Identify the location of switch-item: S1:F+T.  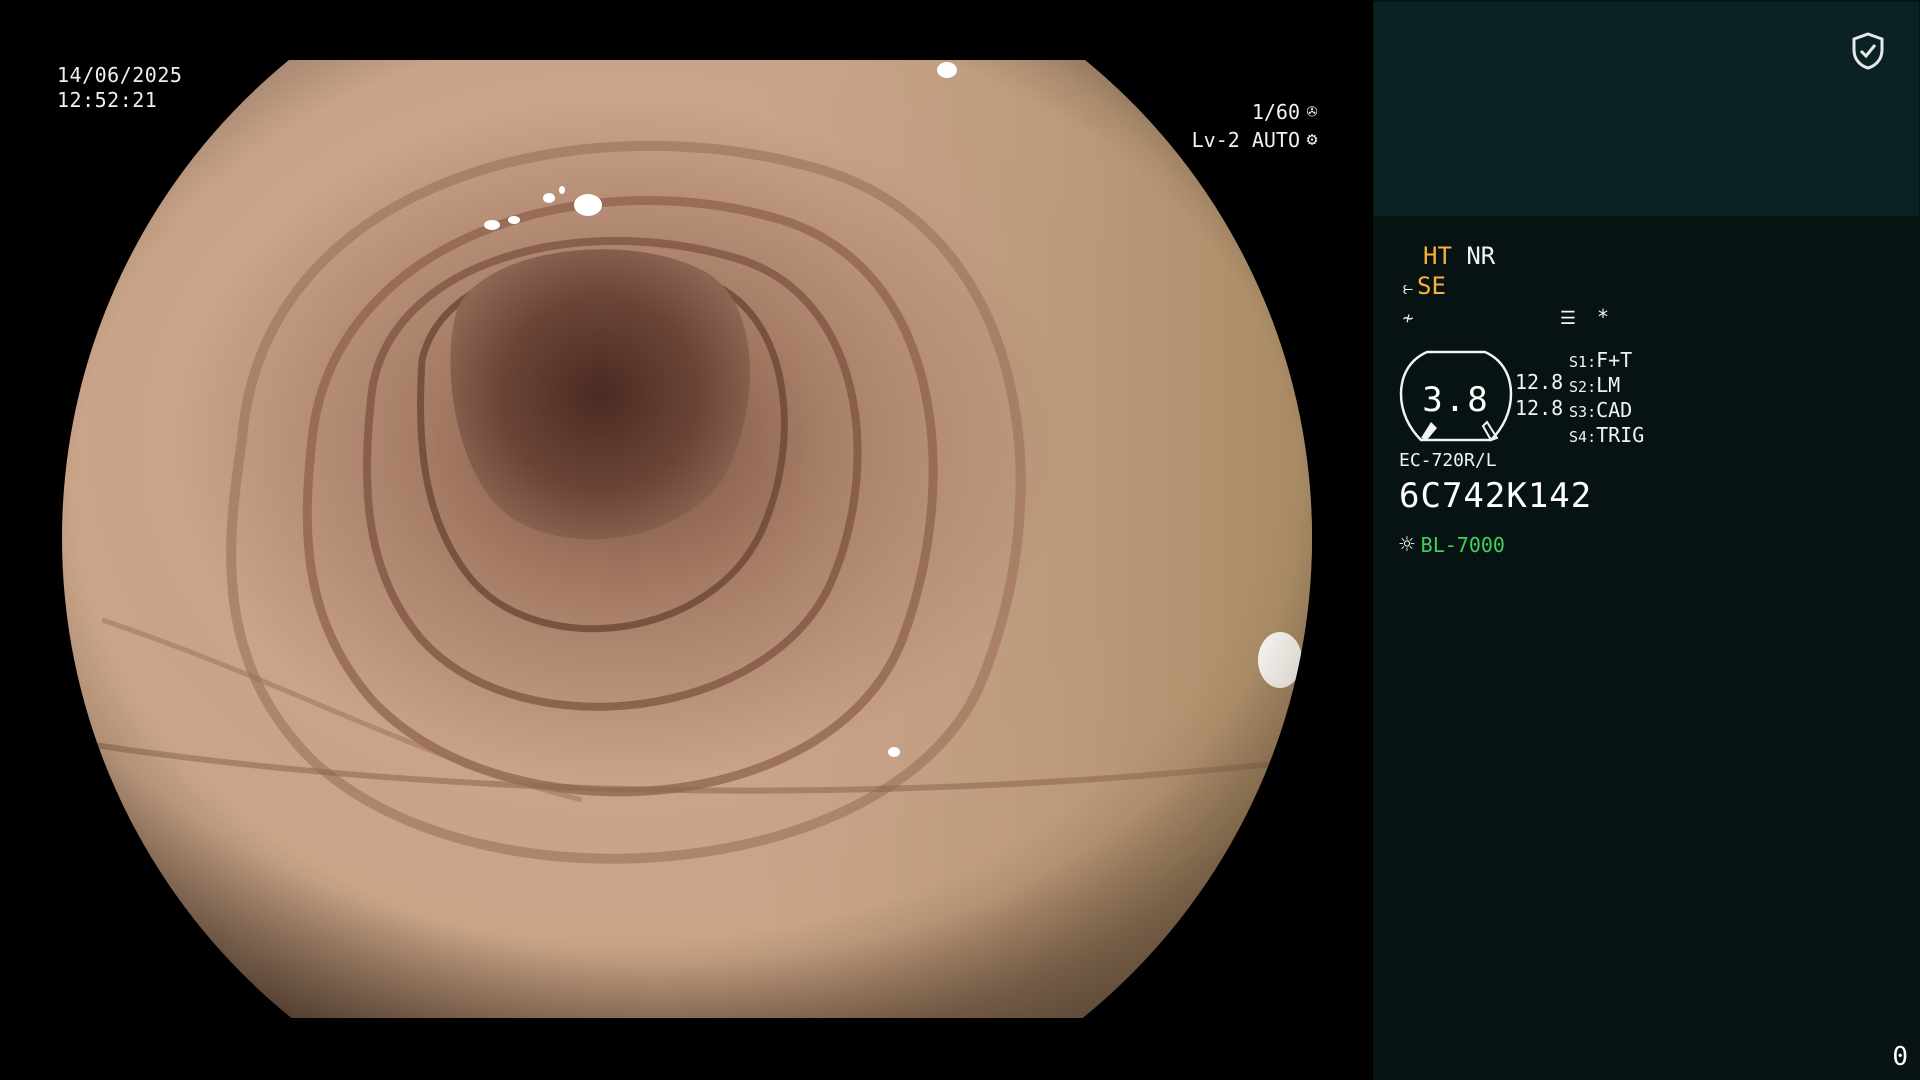
(1601, 360).